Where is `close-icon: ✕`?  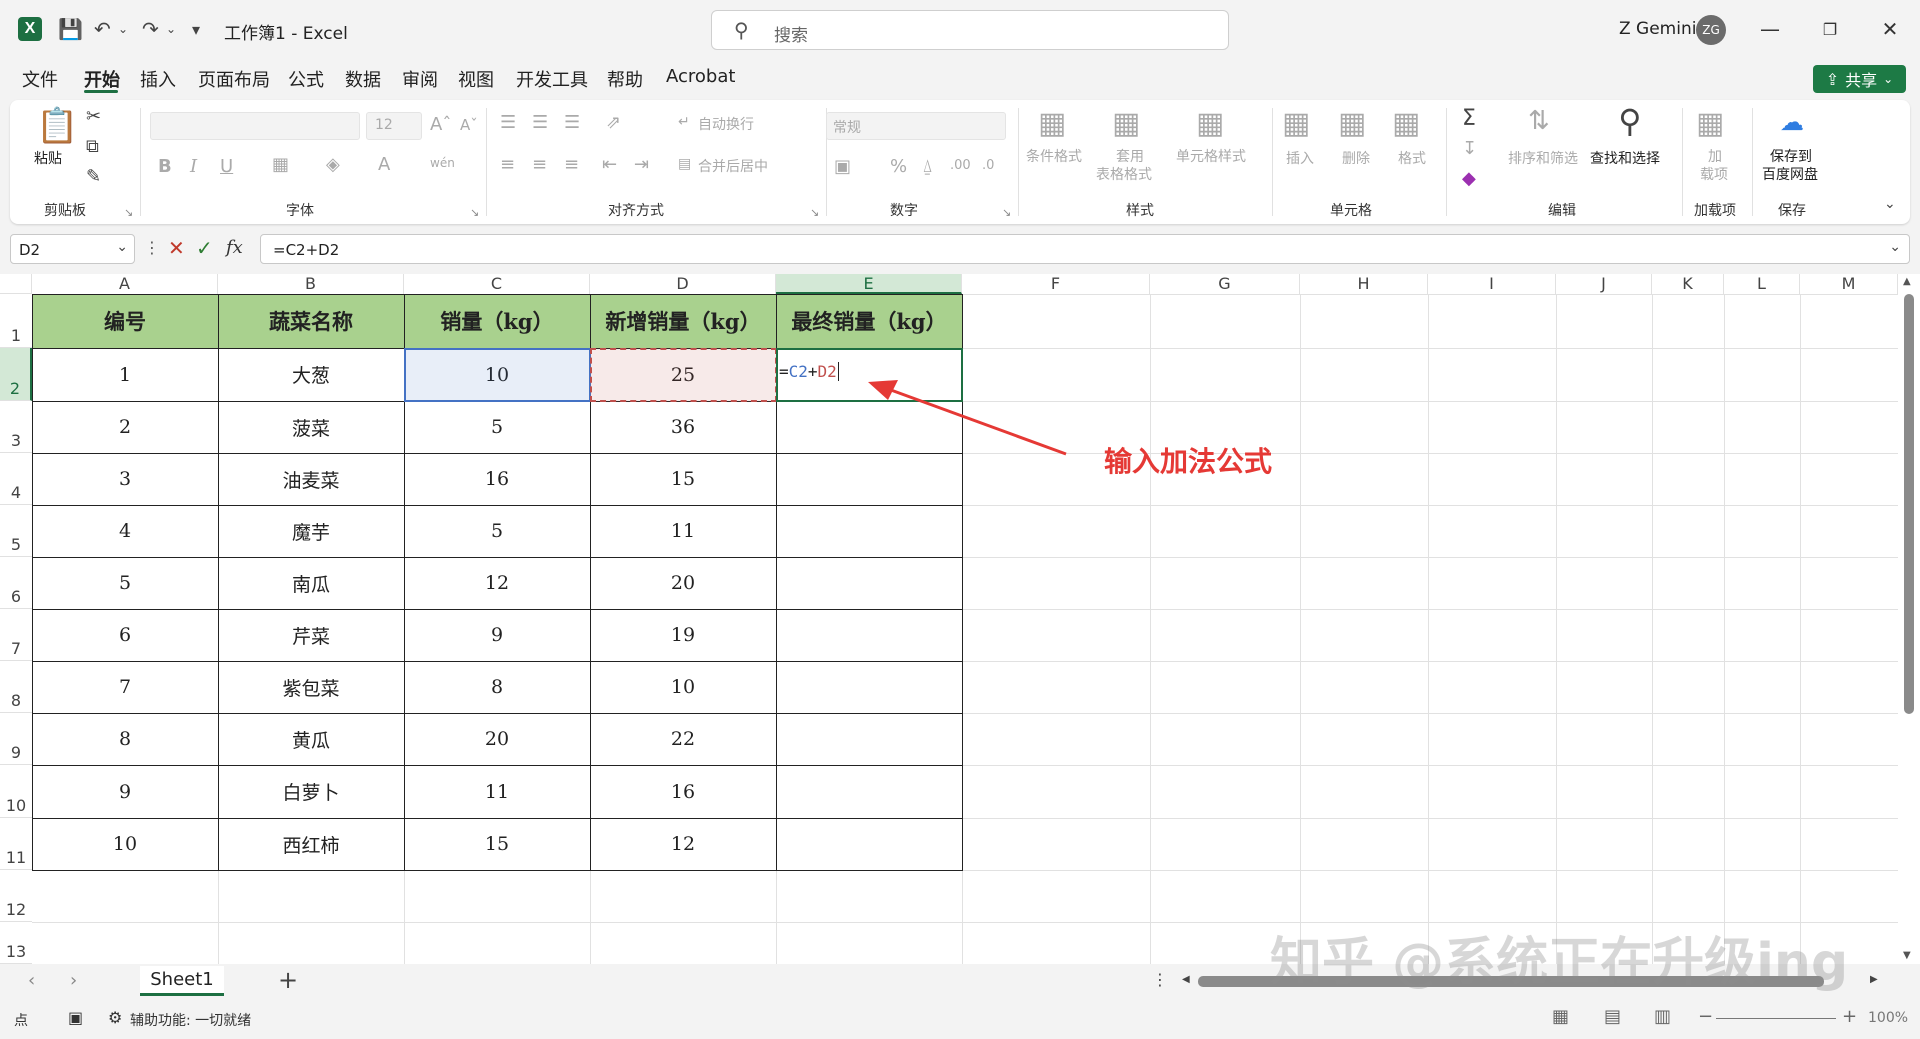 close-icon: ✕ is located at coordinates (1890, 29).